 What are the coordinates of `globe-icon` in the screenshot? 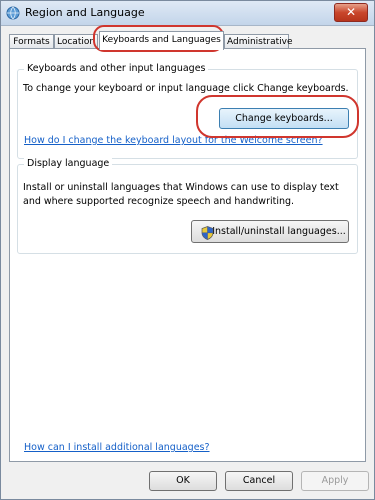 It's located at (13, 13).